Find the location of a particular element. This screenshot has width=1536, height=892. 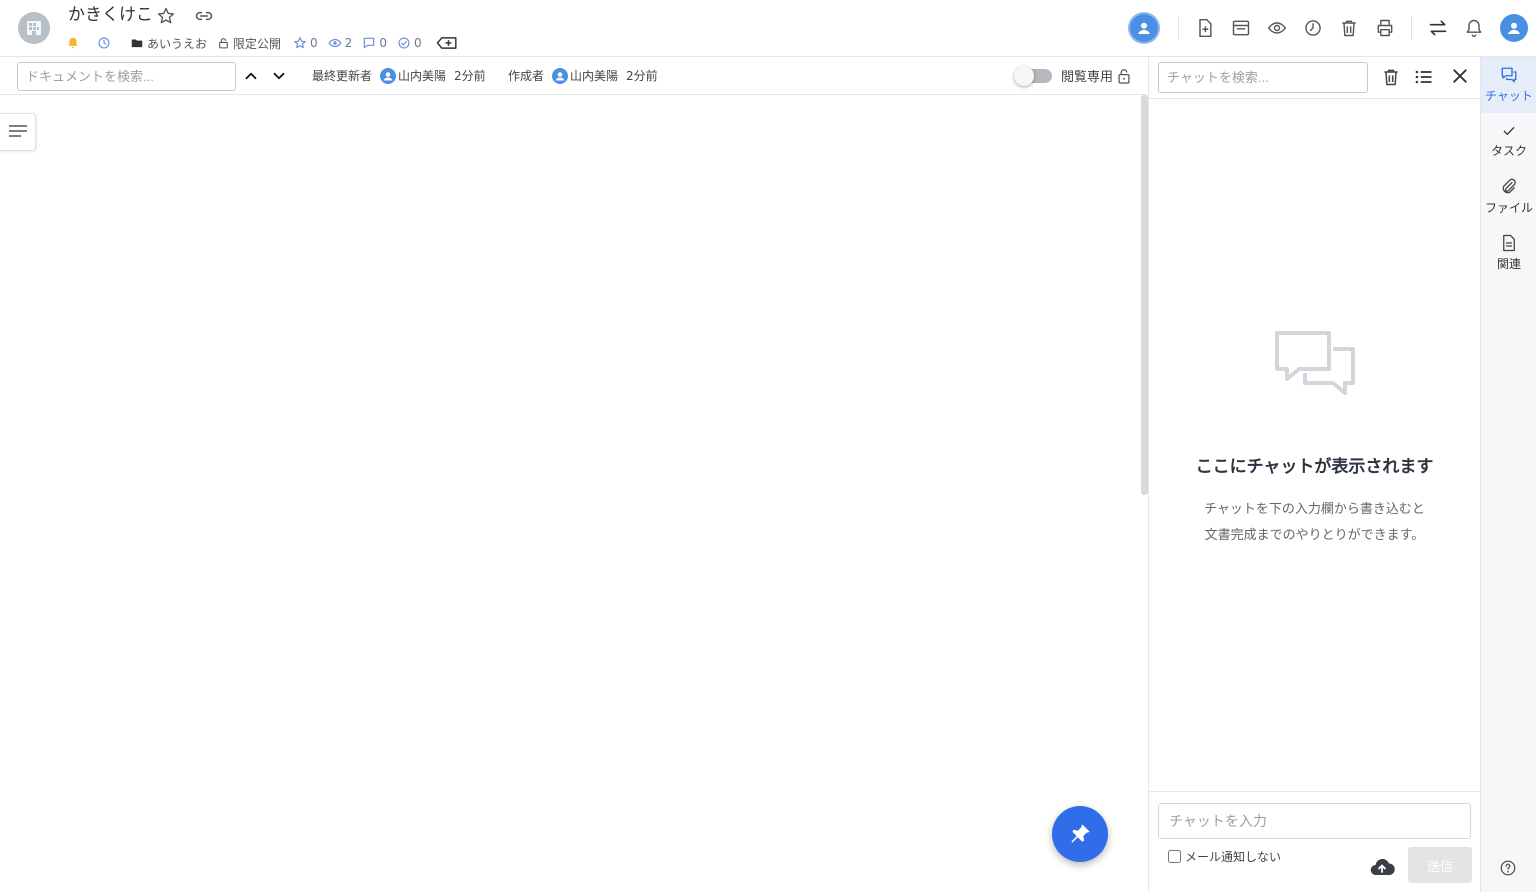

chat-search-input is located at coordinates (1263, 77).